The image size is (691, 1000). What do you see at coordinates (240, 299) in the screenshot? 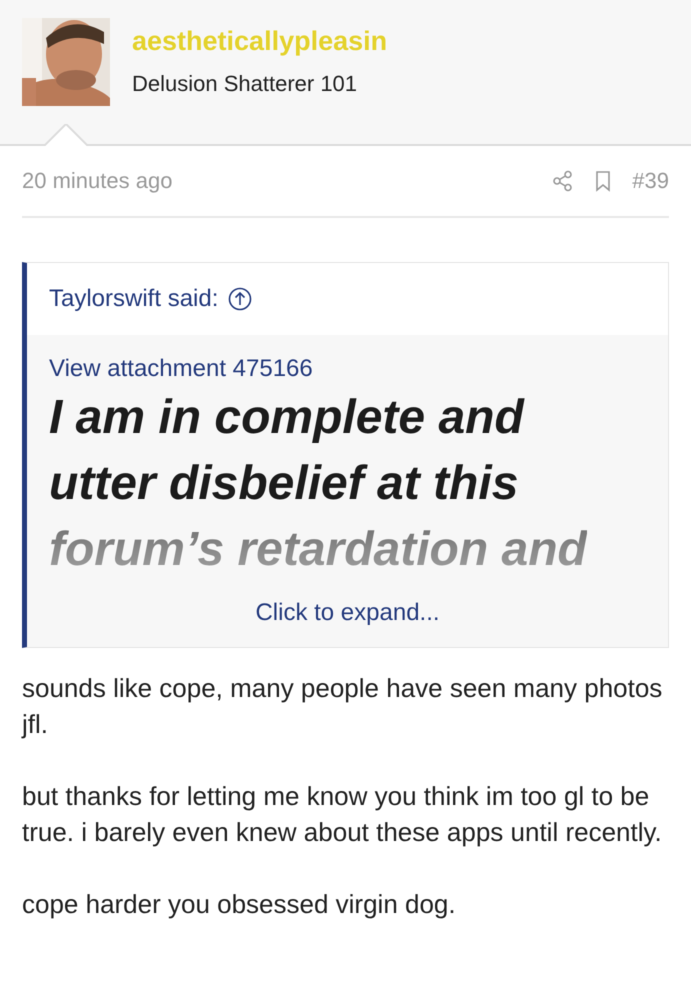
I see `arrow-up-circle-icon` at bounding box center [240, 299].